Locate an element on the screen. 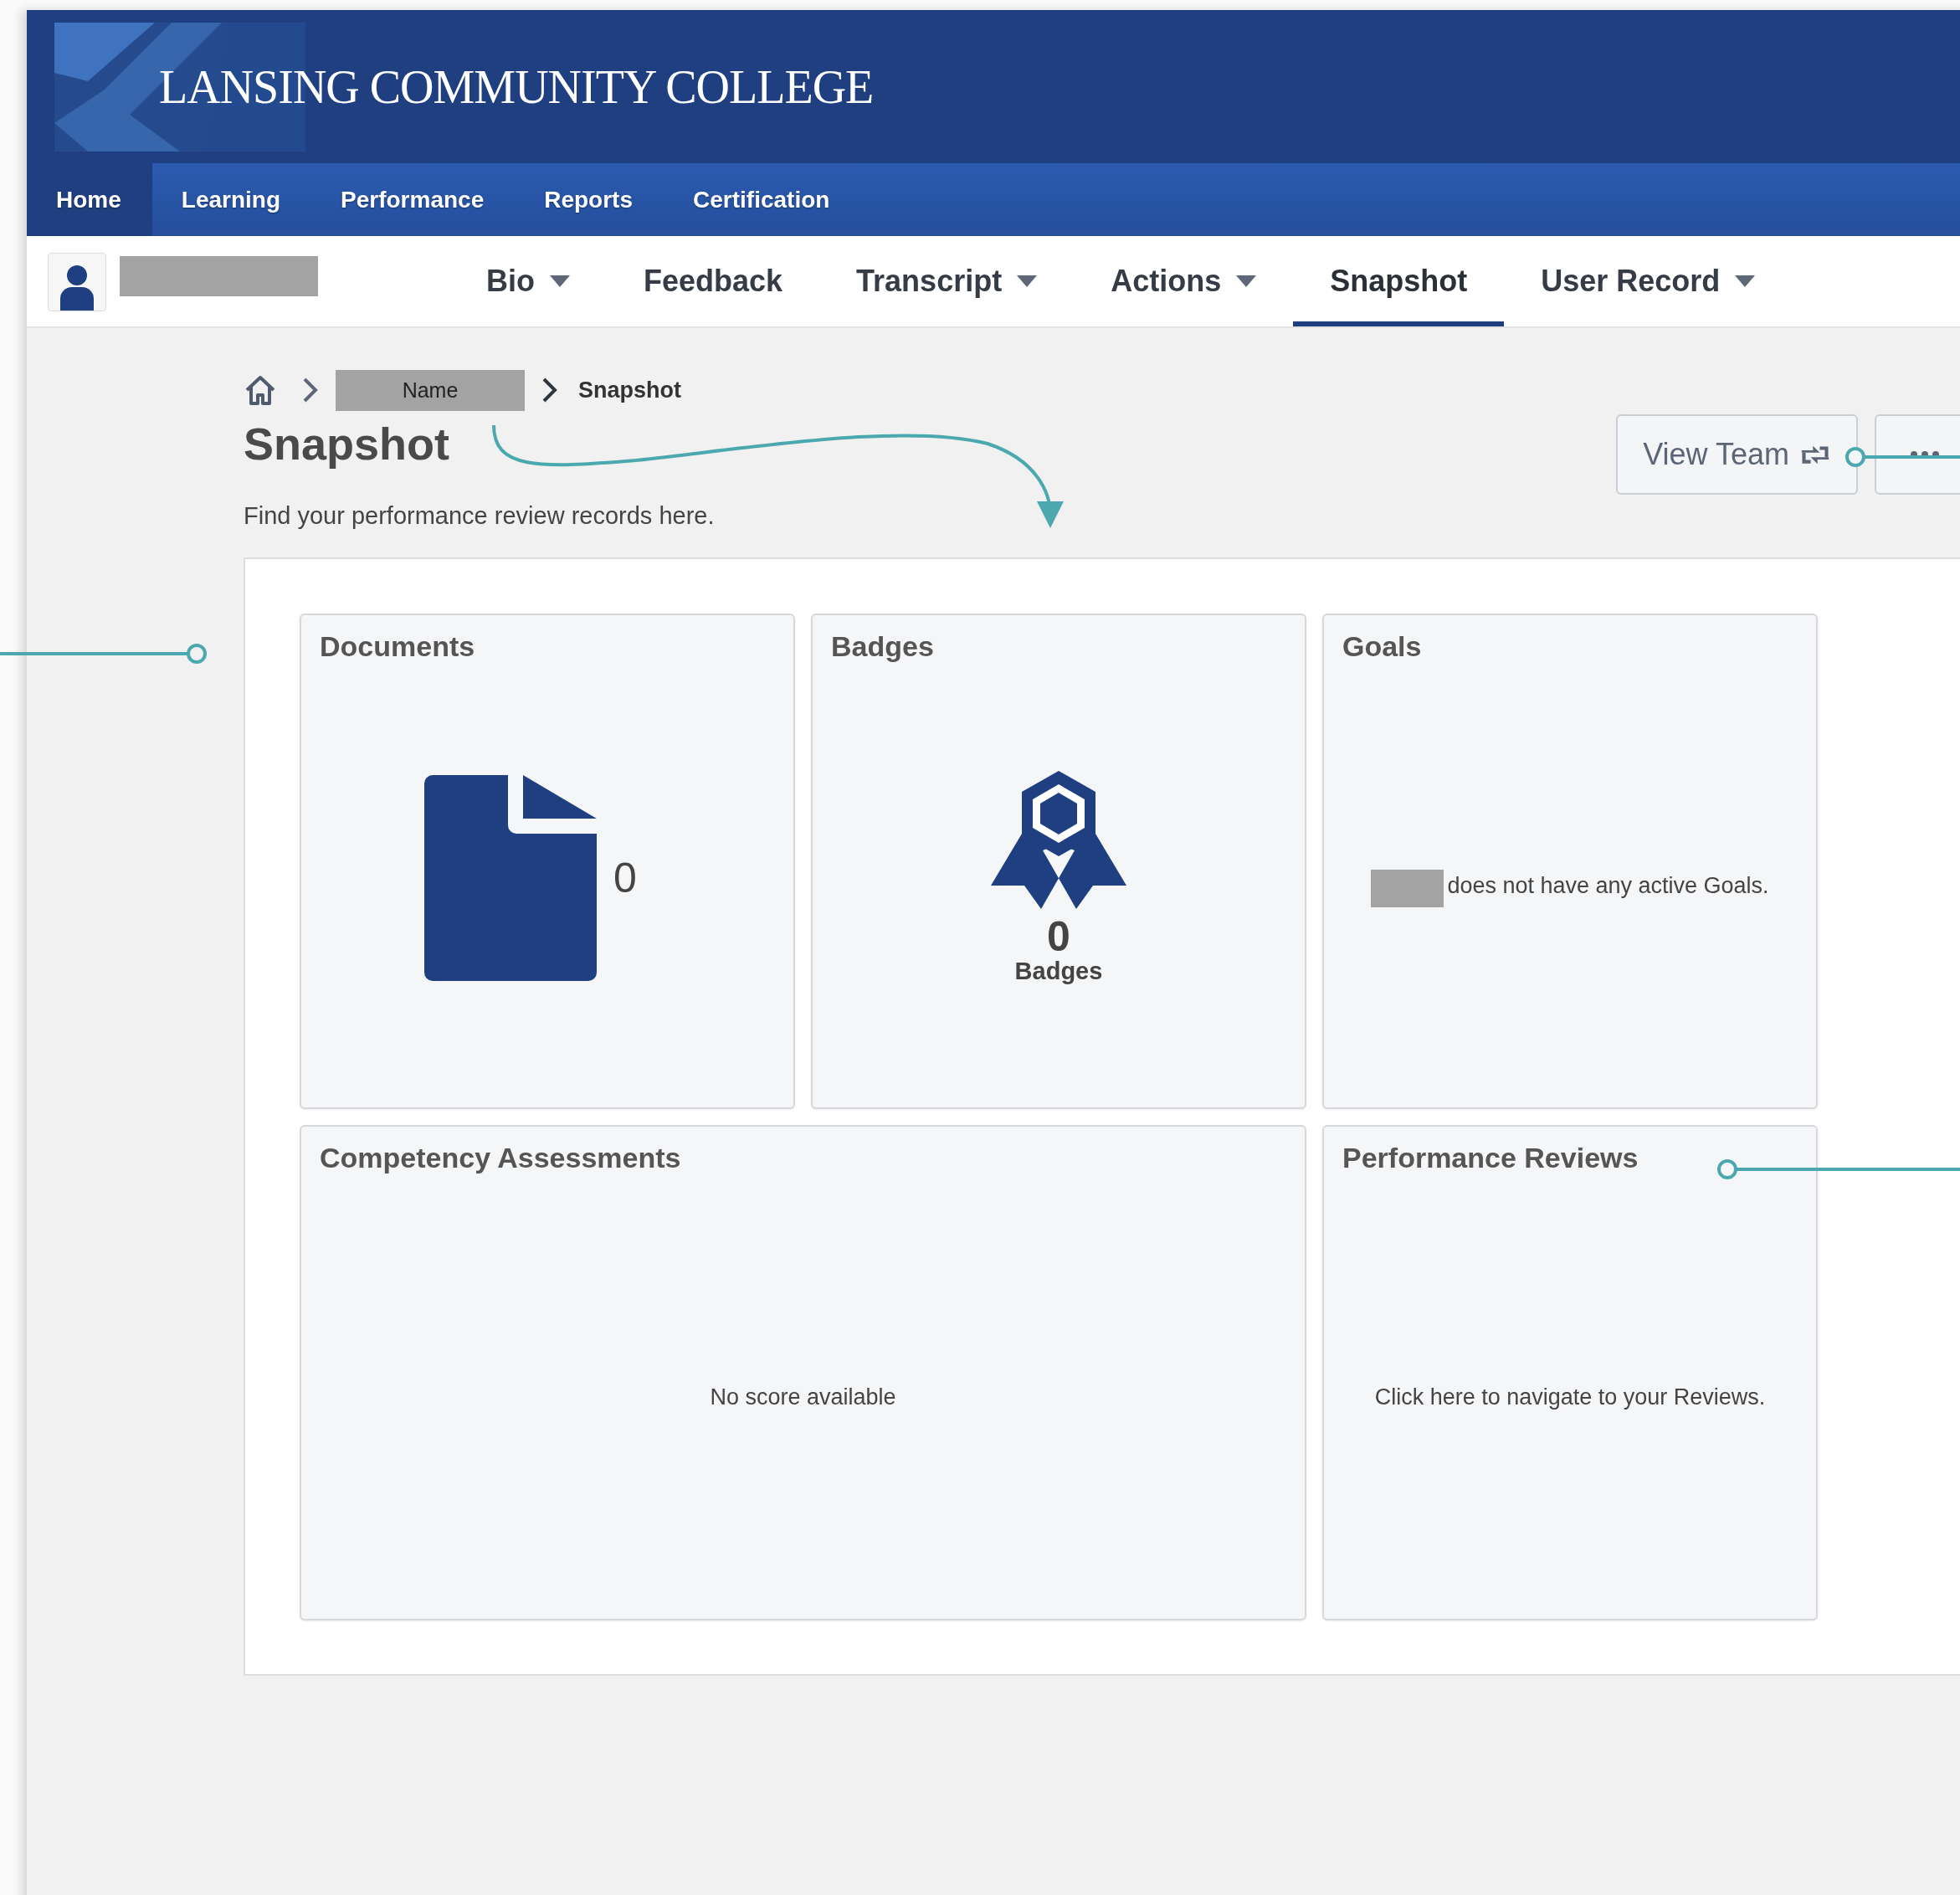  view-team-button: View Team is located at coordinates (1737, 454).